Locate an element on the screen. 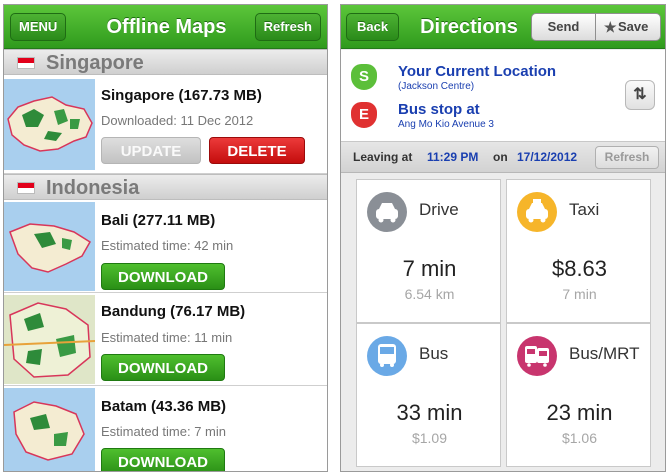  star-icon: ★ is located at coordinates (610, 27).